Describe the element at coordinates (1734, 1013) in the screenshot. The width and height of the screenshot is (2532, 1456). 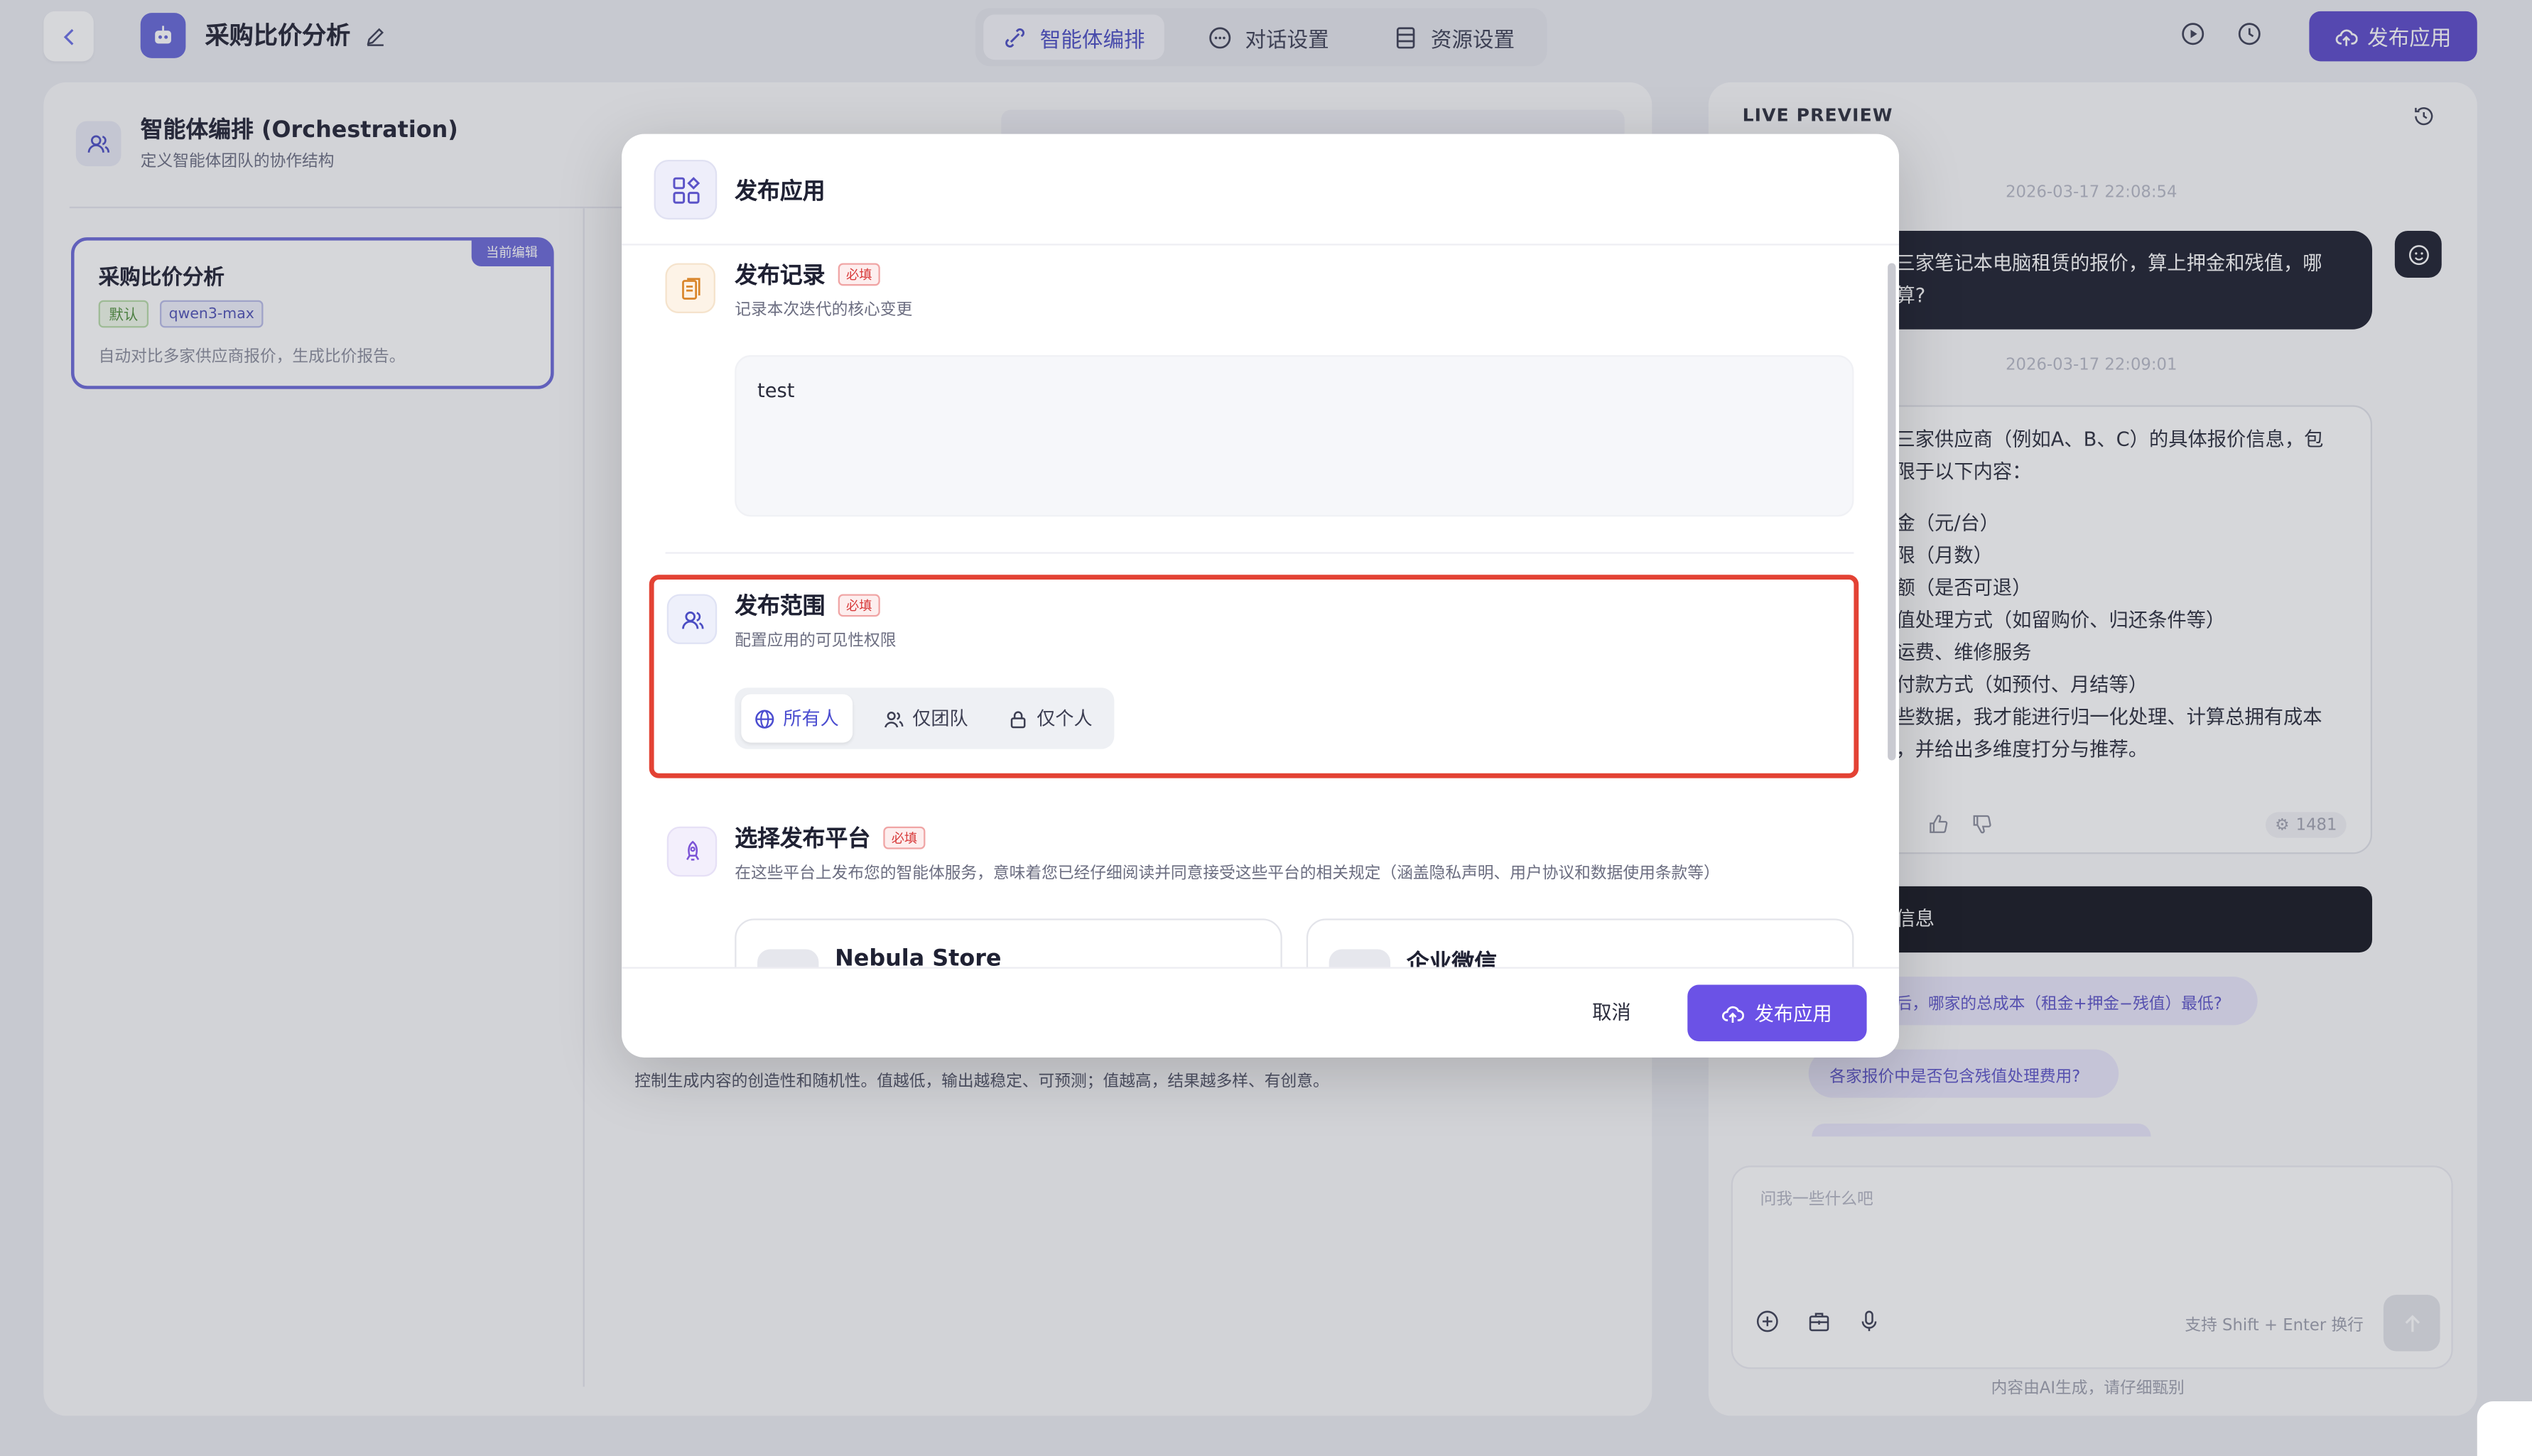
I see `cloud-upload-icon` at that location.